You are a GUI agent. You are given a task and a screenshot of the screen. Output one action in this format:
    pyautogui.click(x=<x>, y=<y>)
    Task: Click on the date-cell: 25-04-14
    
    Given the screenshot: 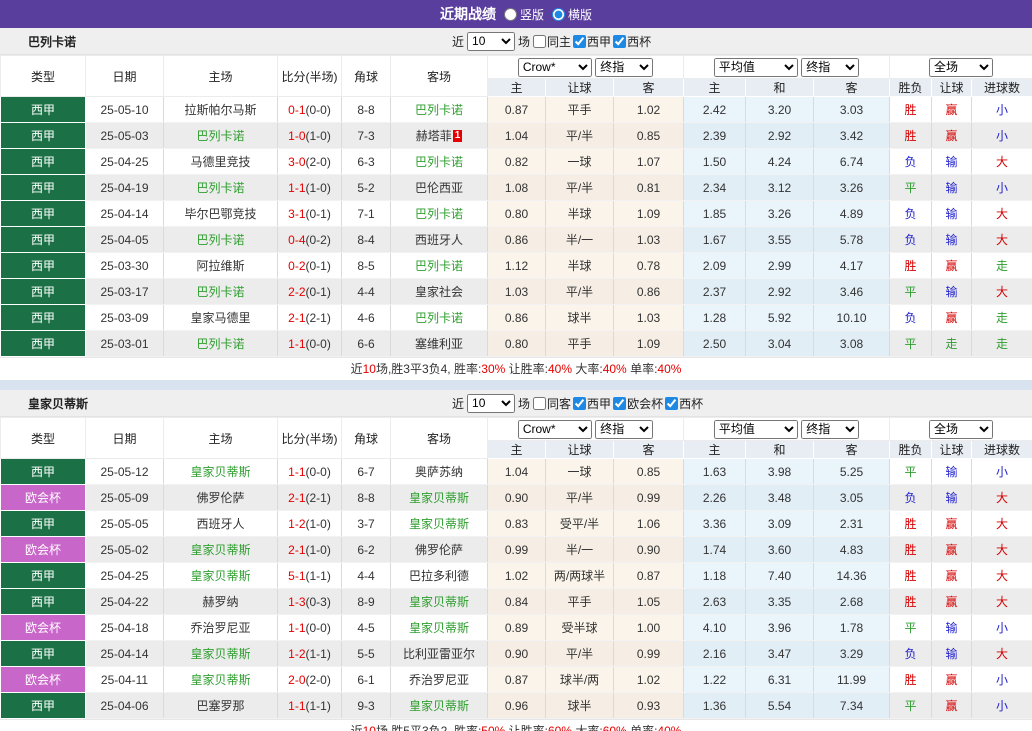 What is the action you would take?
    pyautogui.click(x=124, y=653)
    